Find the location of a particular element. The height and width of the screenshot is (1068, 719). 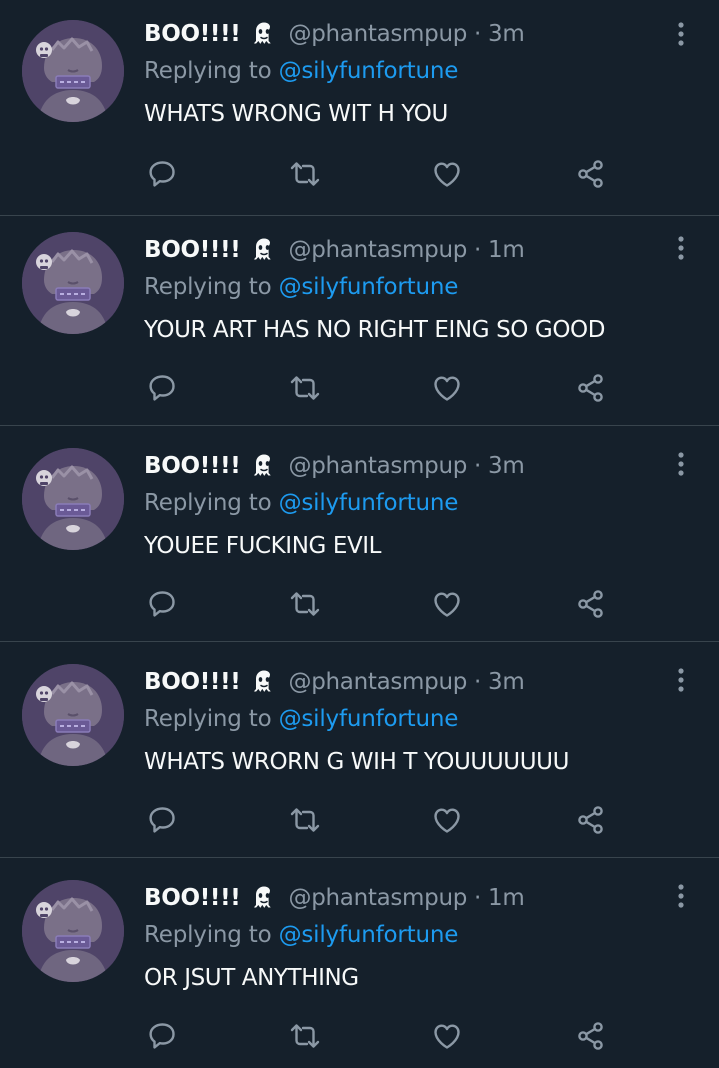

tweet-text: OR JSUT ANYTHING is located at coordinates (251, 978).